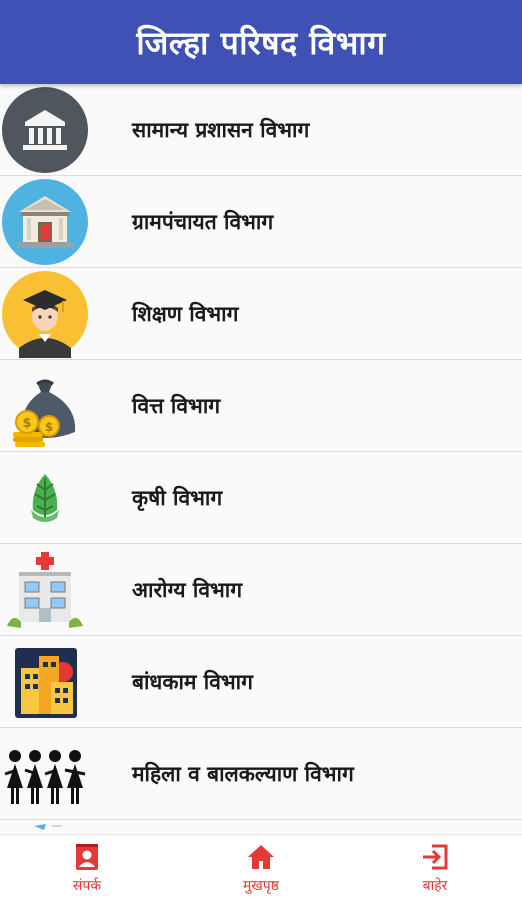  I want to click on home-icon, so click(261, 856).